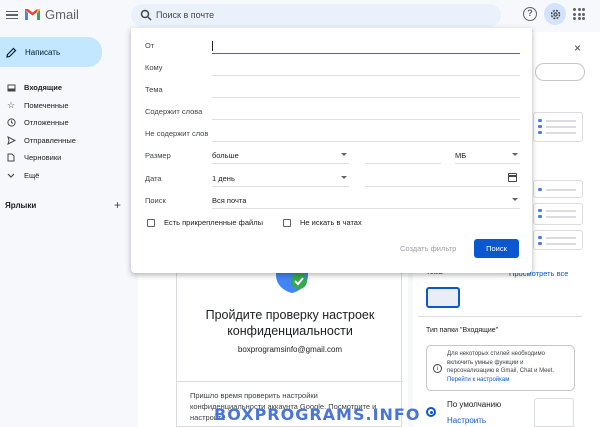 Image resolution: width=600 pixels, height=427 pixels. I want to click on has-words-row: Содержит слова, so click(332, 112).